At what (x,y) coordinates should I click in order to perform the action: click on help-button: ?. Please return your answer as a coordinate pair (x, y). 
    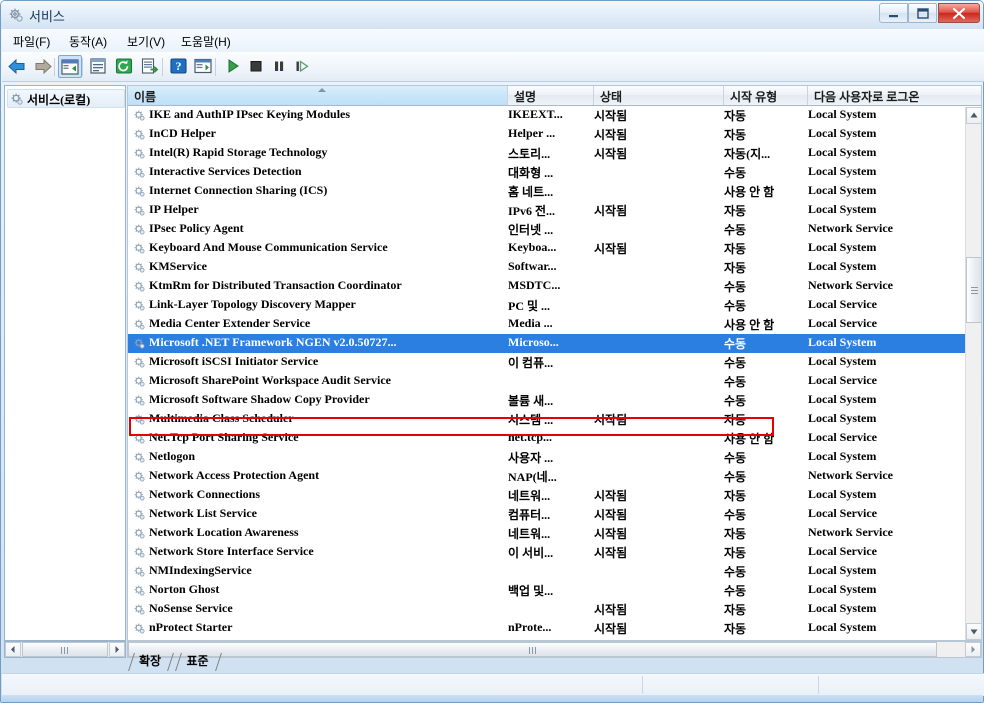
    Looking at the image, I should click on (178, 66).